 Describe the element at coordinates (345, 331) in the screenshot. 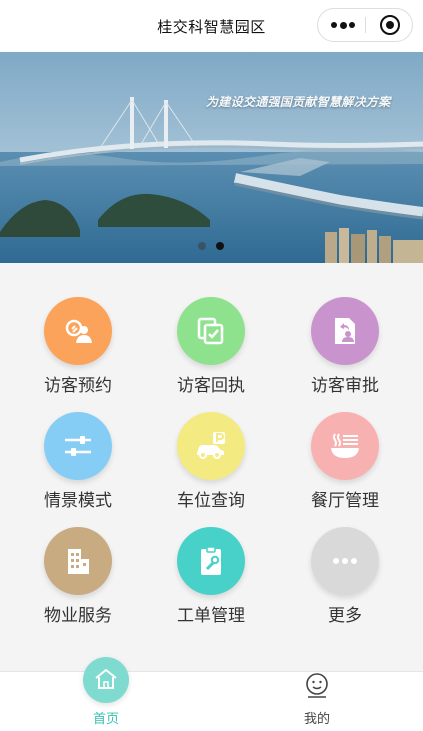

I see `visitor-approval-icon` at that location.